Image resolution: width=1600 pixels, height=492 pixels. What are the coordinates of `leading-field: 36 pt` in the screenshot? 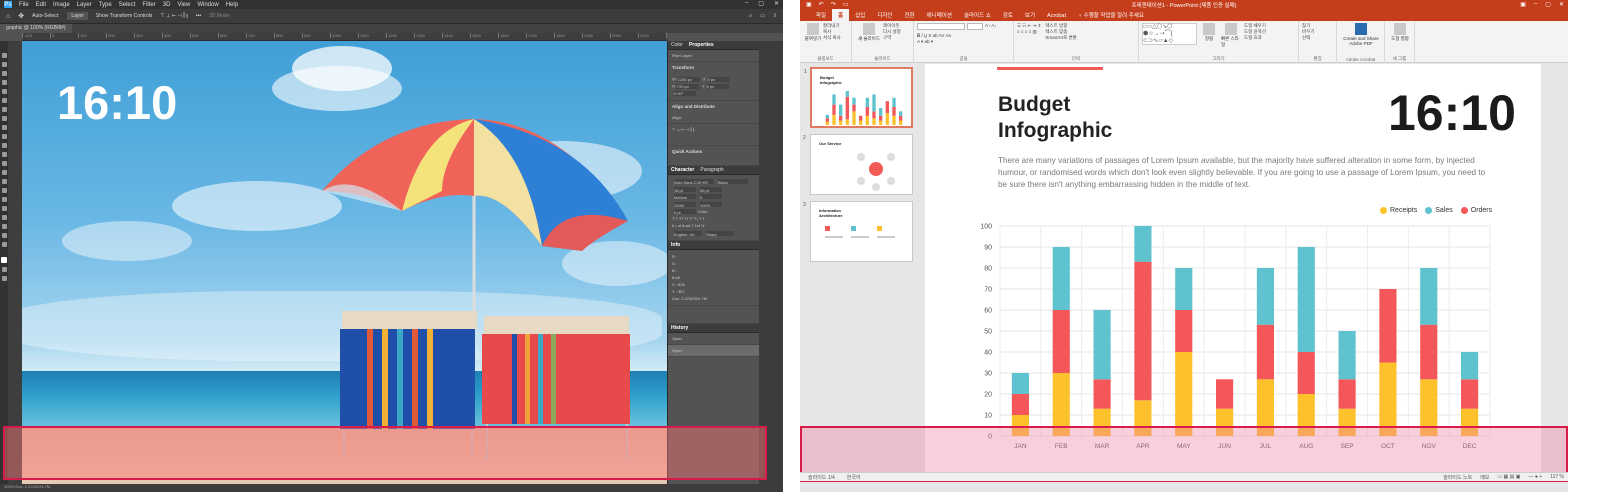 It's located at (711, 189).